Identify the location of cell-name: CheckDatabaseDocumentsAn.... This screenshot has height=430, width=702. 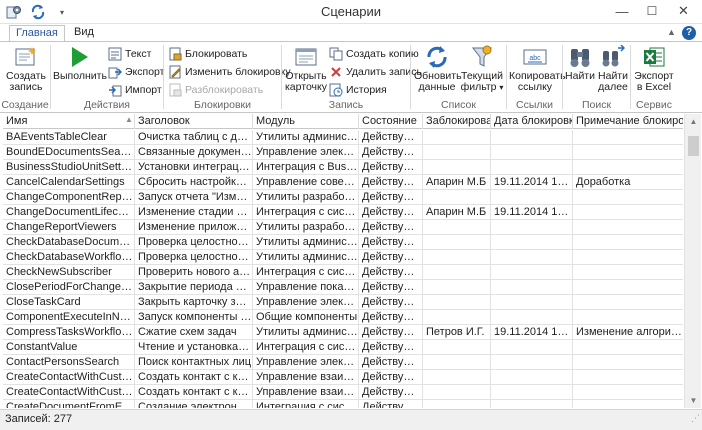
(69, 242).